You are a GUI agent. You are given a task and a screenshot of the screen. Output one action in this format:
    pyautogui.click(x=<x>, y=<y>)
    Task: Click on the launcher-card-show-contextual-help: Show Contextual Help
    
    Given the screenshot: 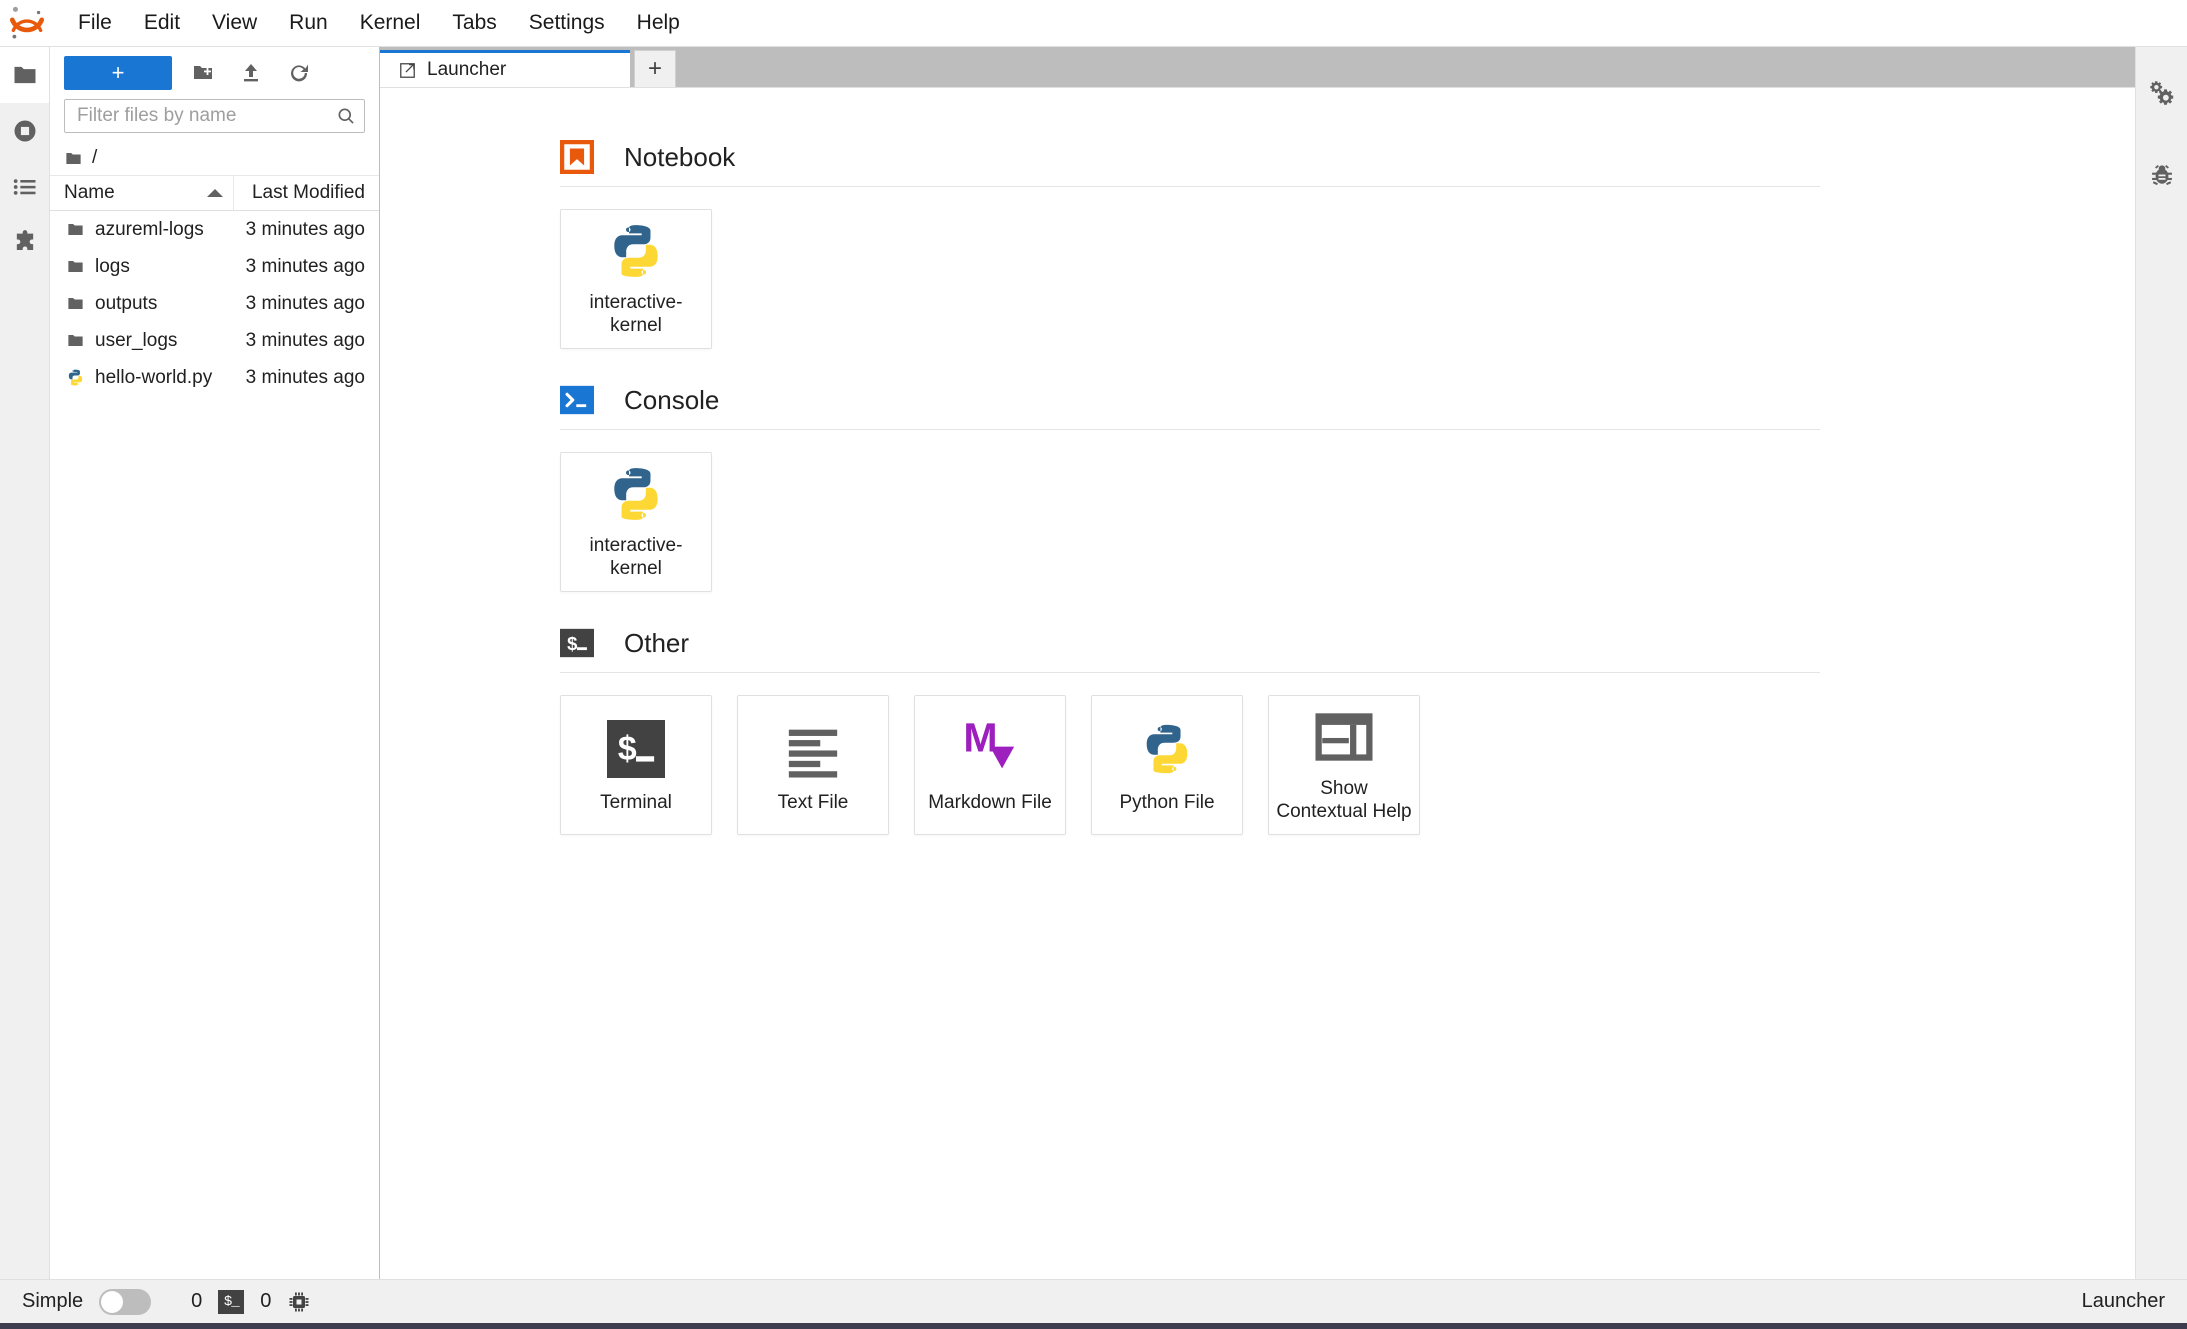 What is the action you would take?
    pyautogui.click(x=1344, y=765)
    